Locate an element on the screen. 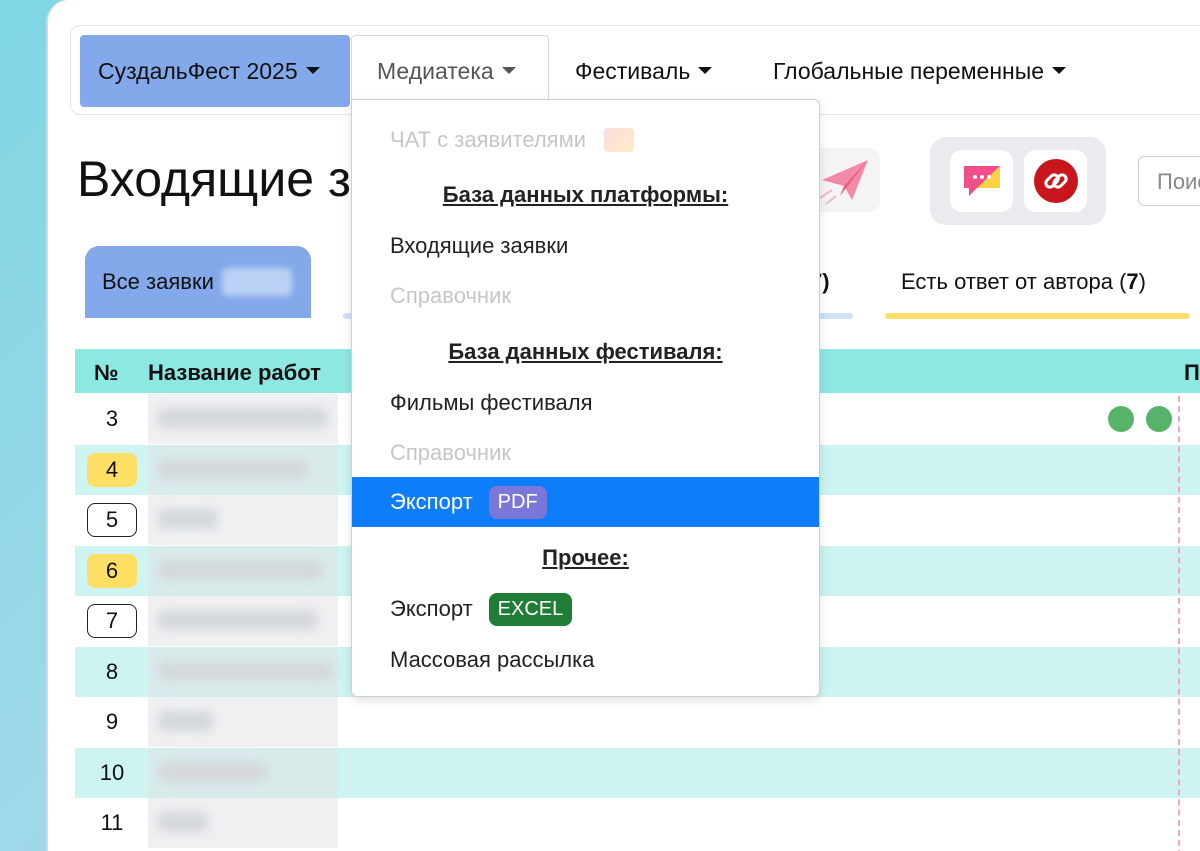 The image size is (1200, 851). chat-button is located at coordinates (981, 181).